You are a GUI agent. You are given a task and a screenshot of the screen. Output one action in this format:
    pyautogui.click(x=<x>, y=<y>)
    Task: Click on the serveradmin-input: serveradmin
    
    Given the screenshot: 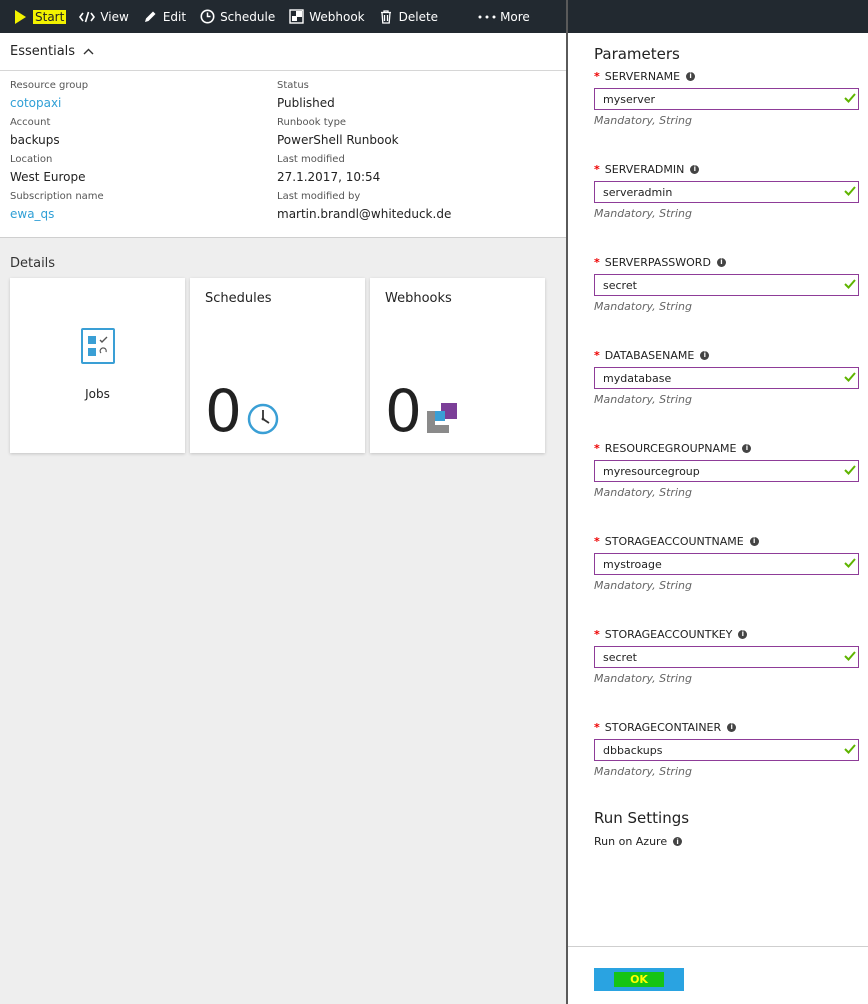 What is the action you would take?
    pyautogui.click(x=726, y=192)
    